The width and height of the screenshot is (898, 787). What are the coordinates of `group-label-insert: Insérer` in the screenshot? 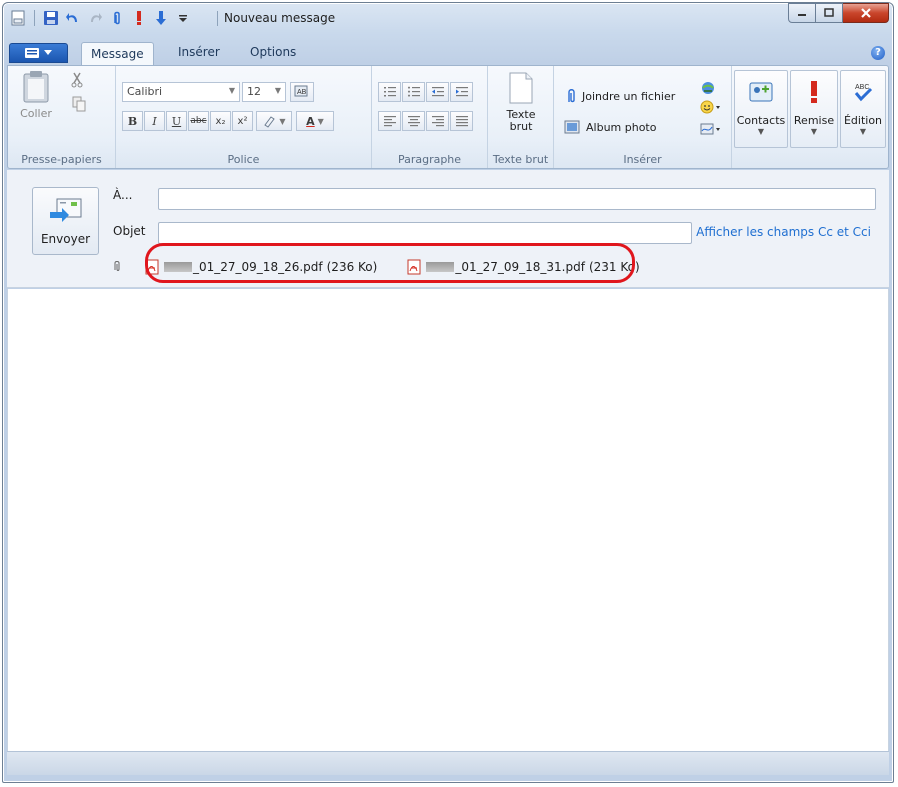 It's located at (642, 159).